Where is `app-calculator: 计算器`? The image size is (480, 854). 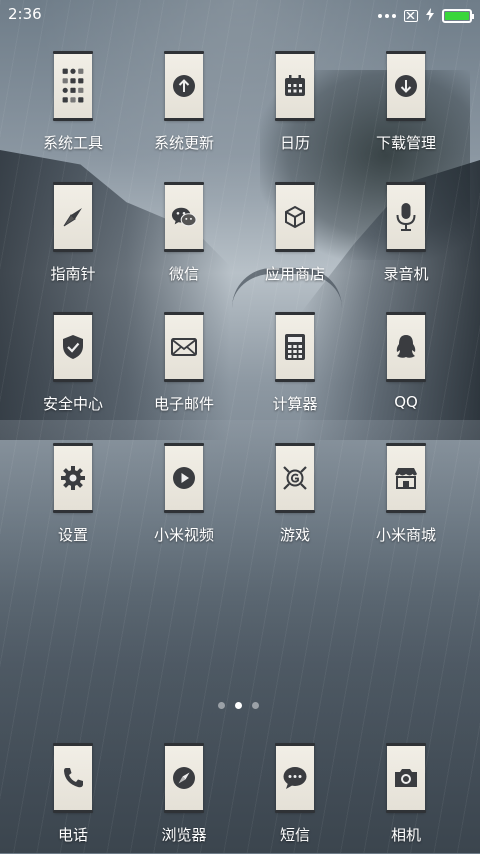
app-calculator: 计算器 is located at coordinates (295, 367).